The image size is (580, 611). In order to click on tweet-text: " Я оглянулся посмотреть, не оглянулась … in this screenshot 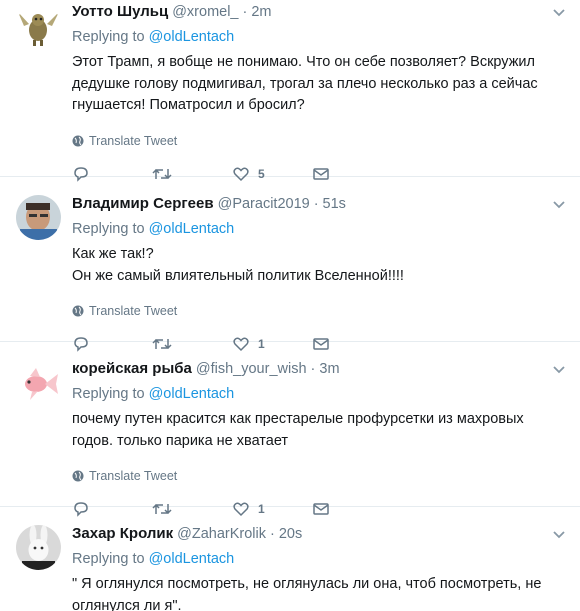, I will do `click(307, 593)`.